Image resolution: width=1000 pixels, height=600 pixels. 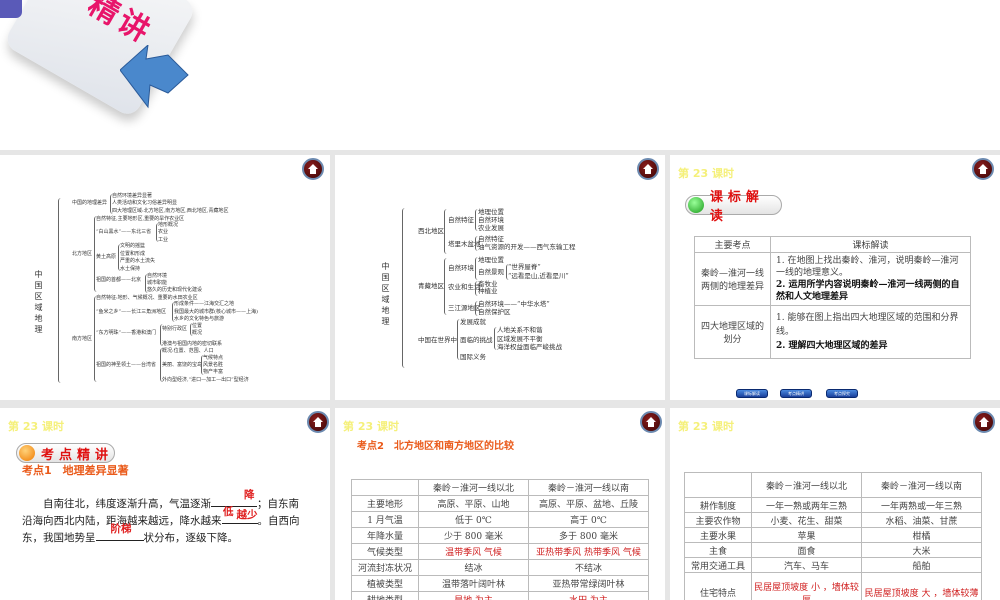 I want to click on mindmap-node: 位置, so click(x=197, y=326).